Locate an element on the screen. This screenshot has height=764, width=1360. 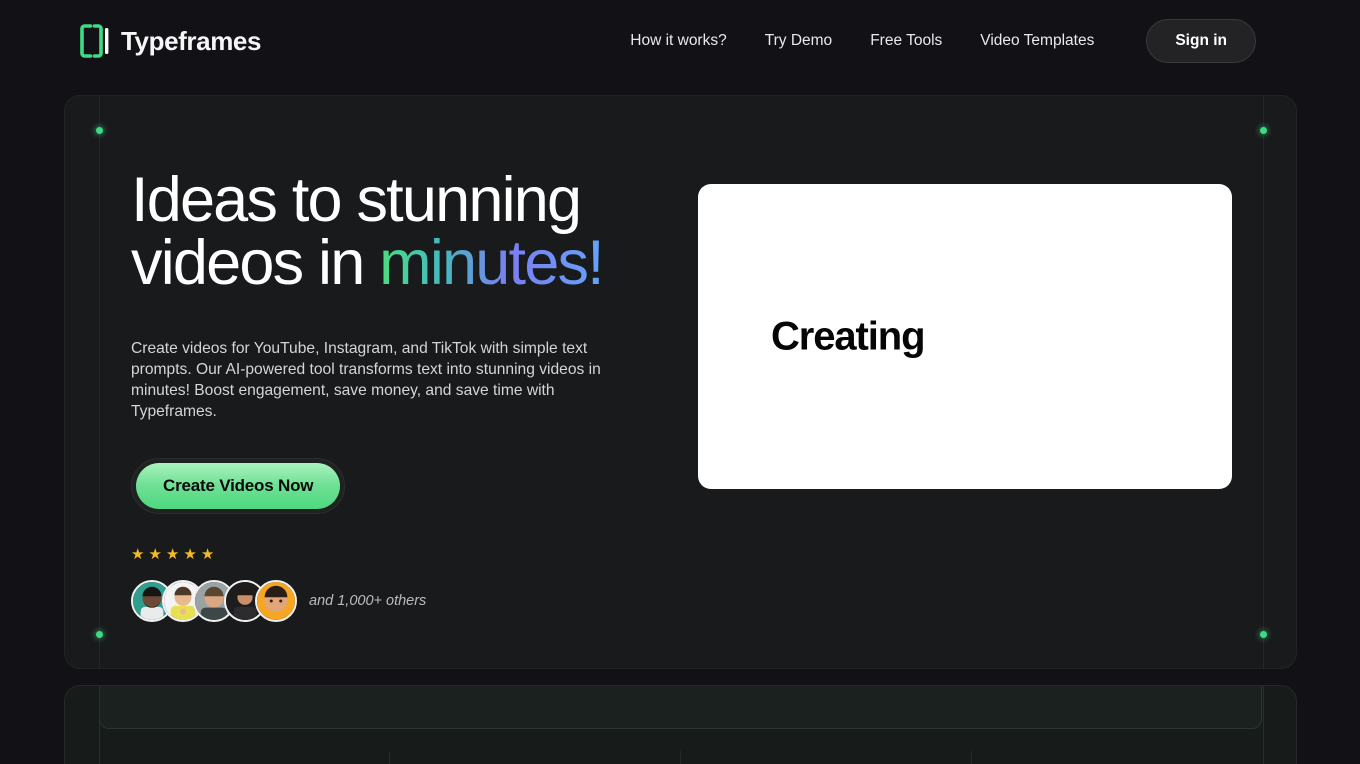
rating-stars: ★ ★ ★ ★ ★ is located at coordinates (396, 554).